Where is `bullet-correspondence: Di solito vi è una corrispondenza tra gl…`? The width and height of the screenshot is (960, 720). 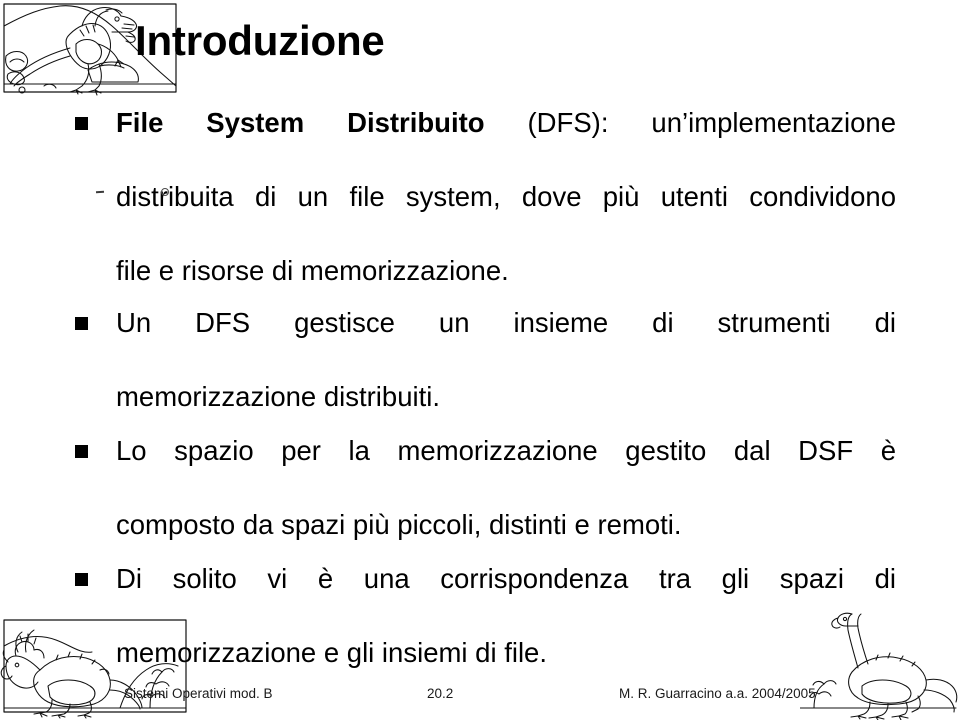 bullet-correspondence: Di solito vi è una corrispondenza tra gl… is located at coordinates (481, 615).